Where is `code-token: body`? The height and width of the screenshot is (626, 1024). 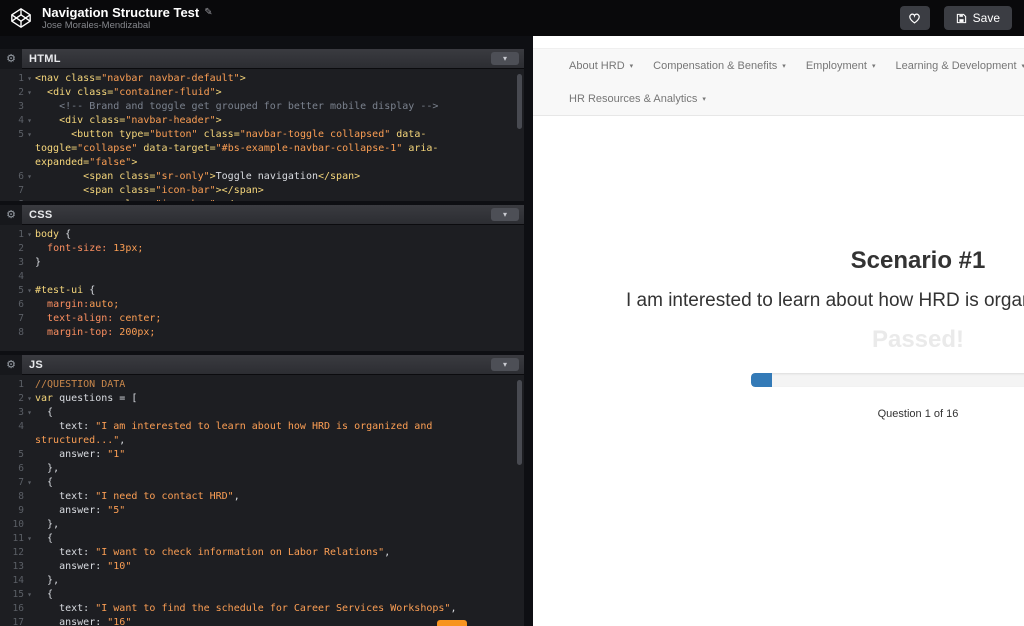 code-token: body is located at coordinates (47, 234).